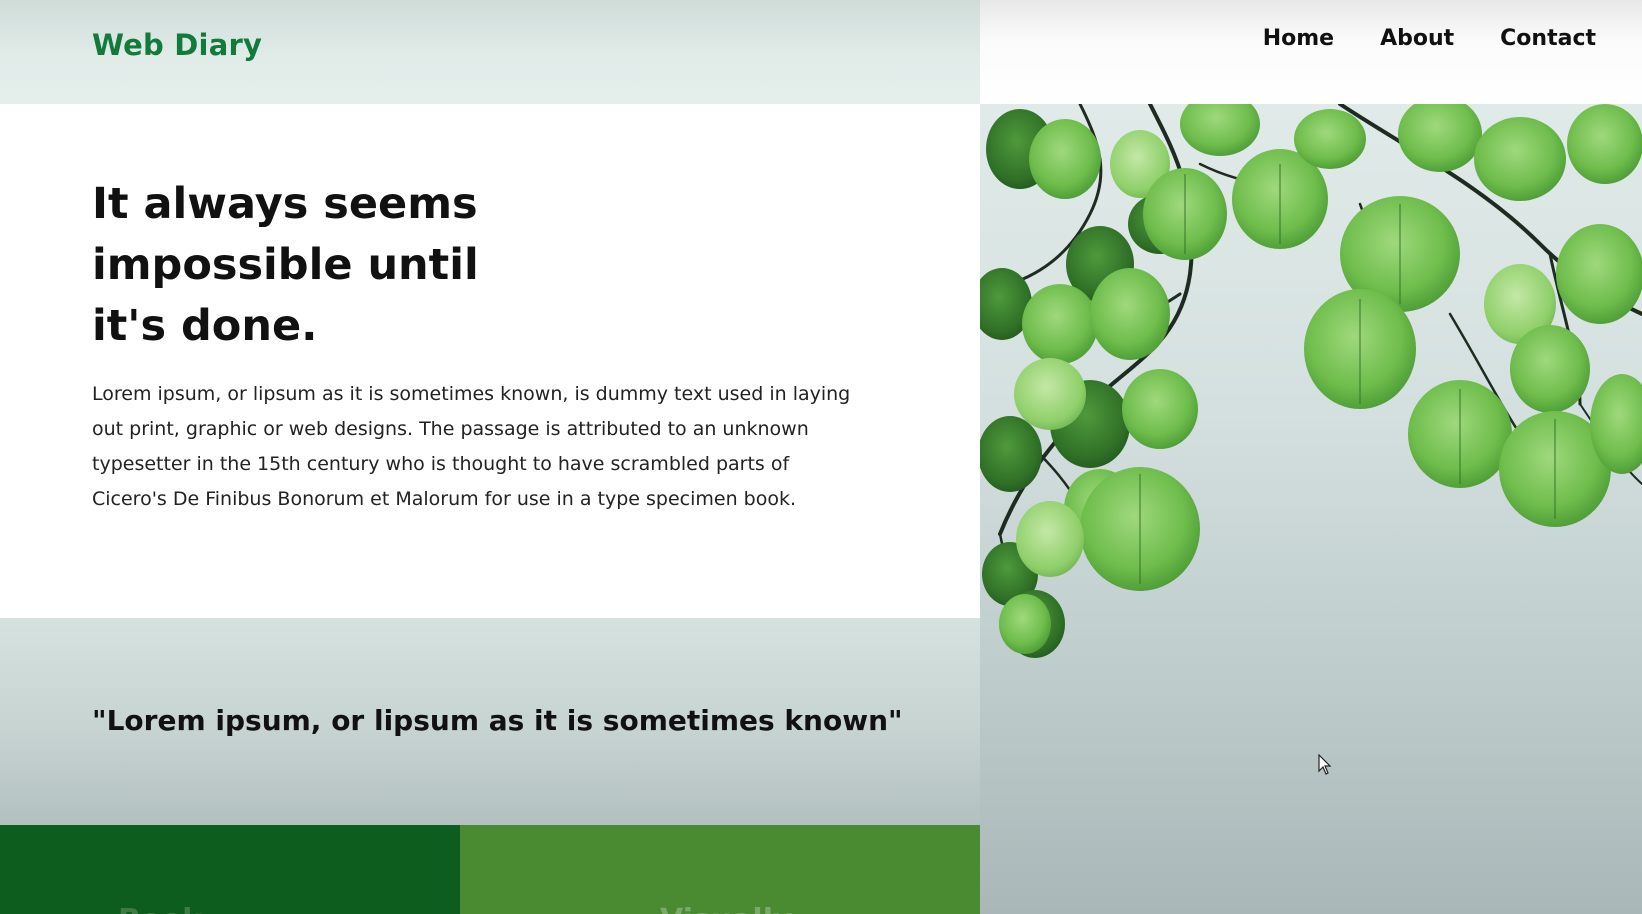 The width and height of the screenshot is (1642, 914). What do you see at coordinates (726, 908) in the screenshot?
I see `card-title: Visually` at bounding box center [726, 908].